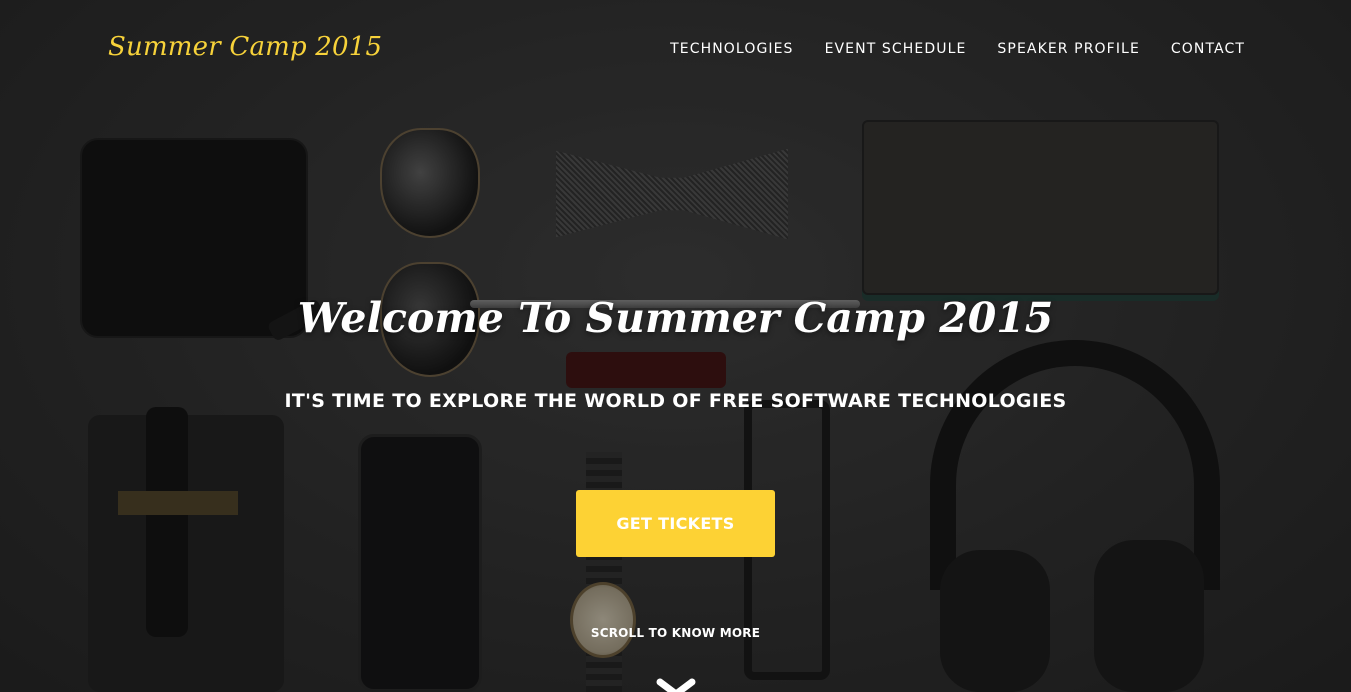 This screenshot has height=692, width=1351. Describe the element at coordinates (731, 49) in the screenshot. I see `nav-item-technologies: TECHNOLOGIES` at that location.